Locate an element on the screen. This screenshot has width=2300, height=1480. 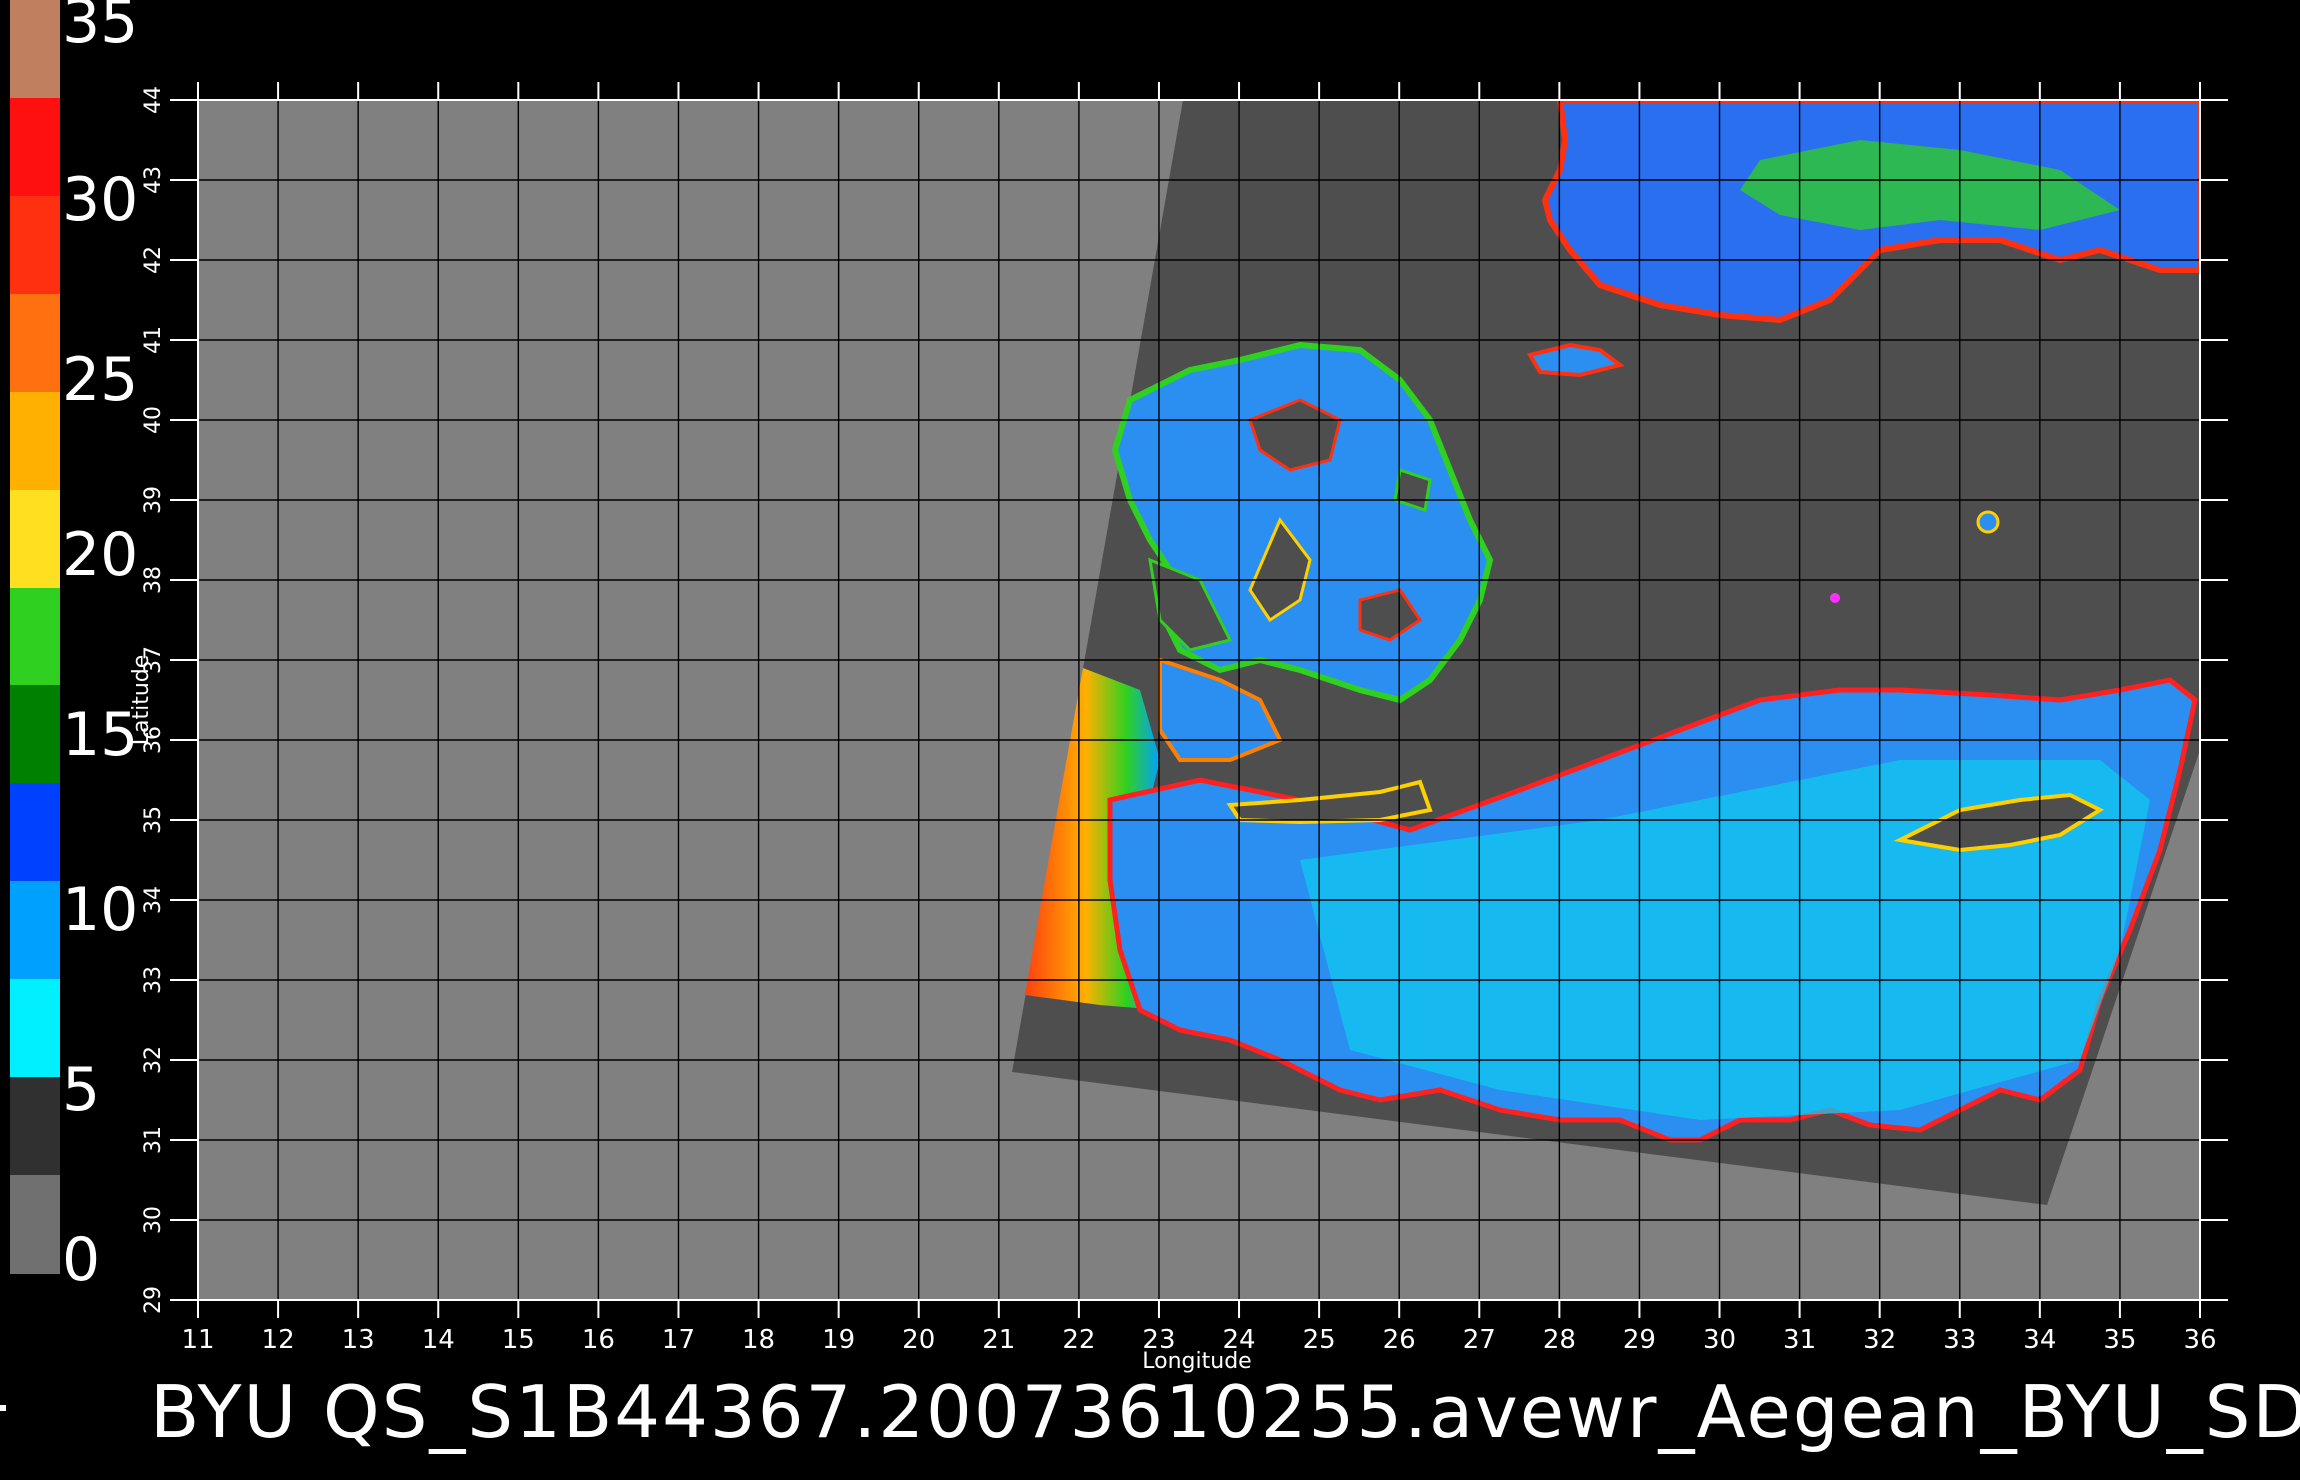
lon-tick-label: 19 is located at coordinates (838, 1340).